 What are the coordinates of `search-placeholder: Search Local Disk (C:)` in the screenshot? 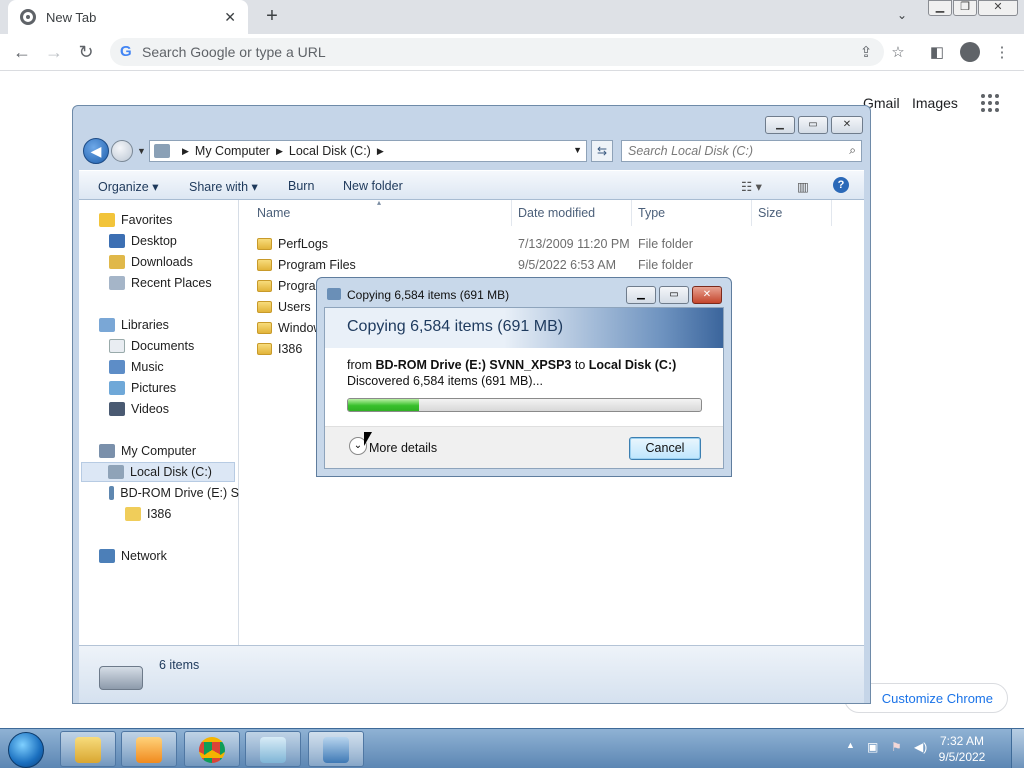 It's located at (691, 151).